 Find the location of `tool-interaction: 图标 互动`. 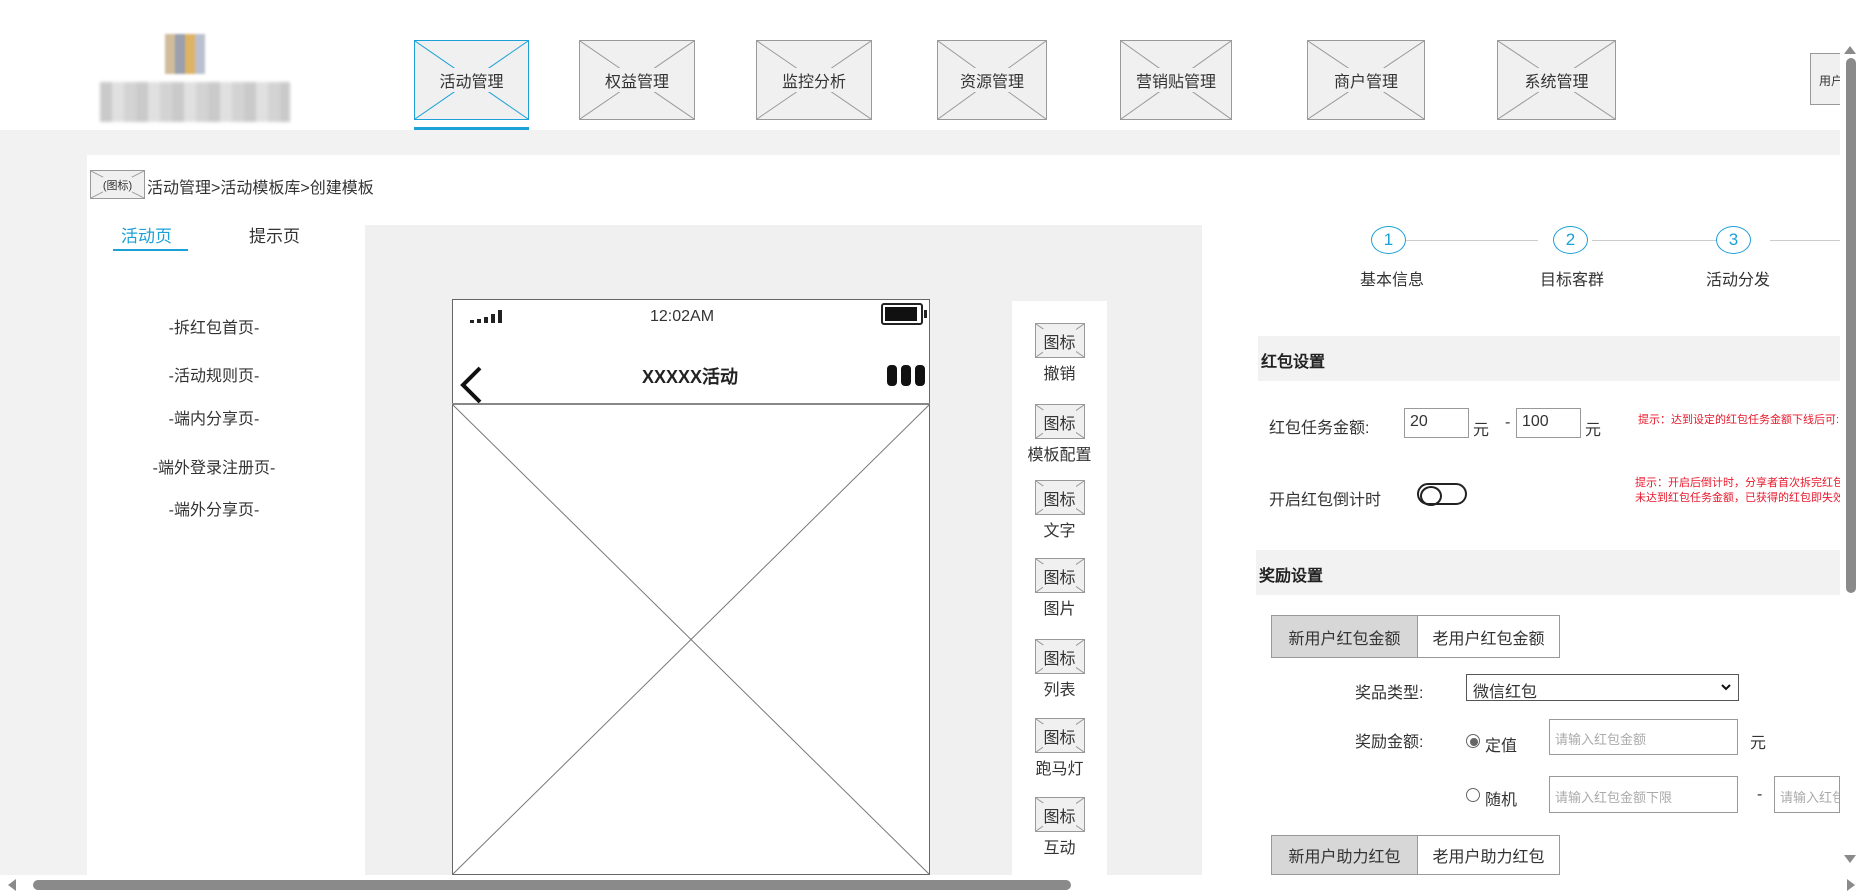

tool-interaction: 图标 互动 is located at coordinates (1059, 827).